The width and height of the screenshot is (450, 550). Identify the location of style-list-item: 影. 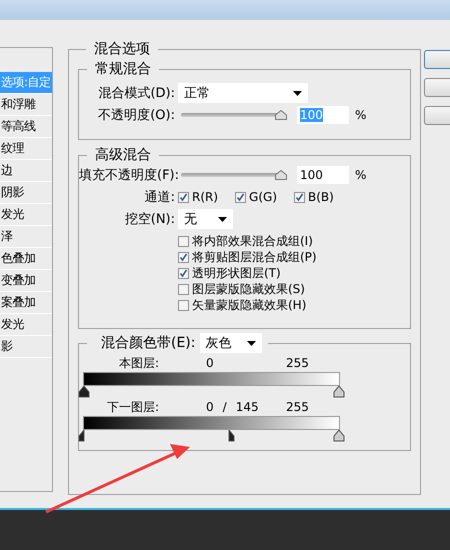
(26, 347).